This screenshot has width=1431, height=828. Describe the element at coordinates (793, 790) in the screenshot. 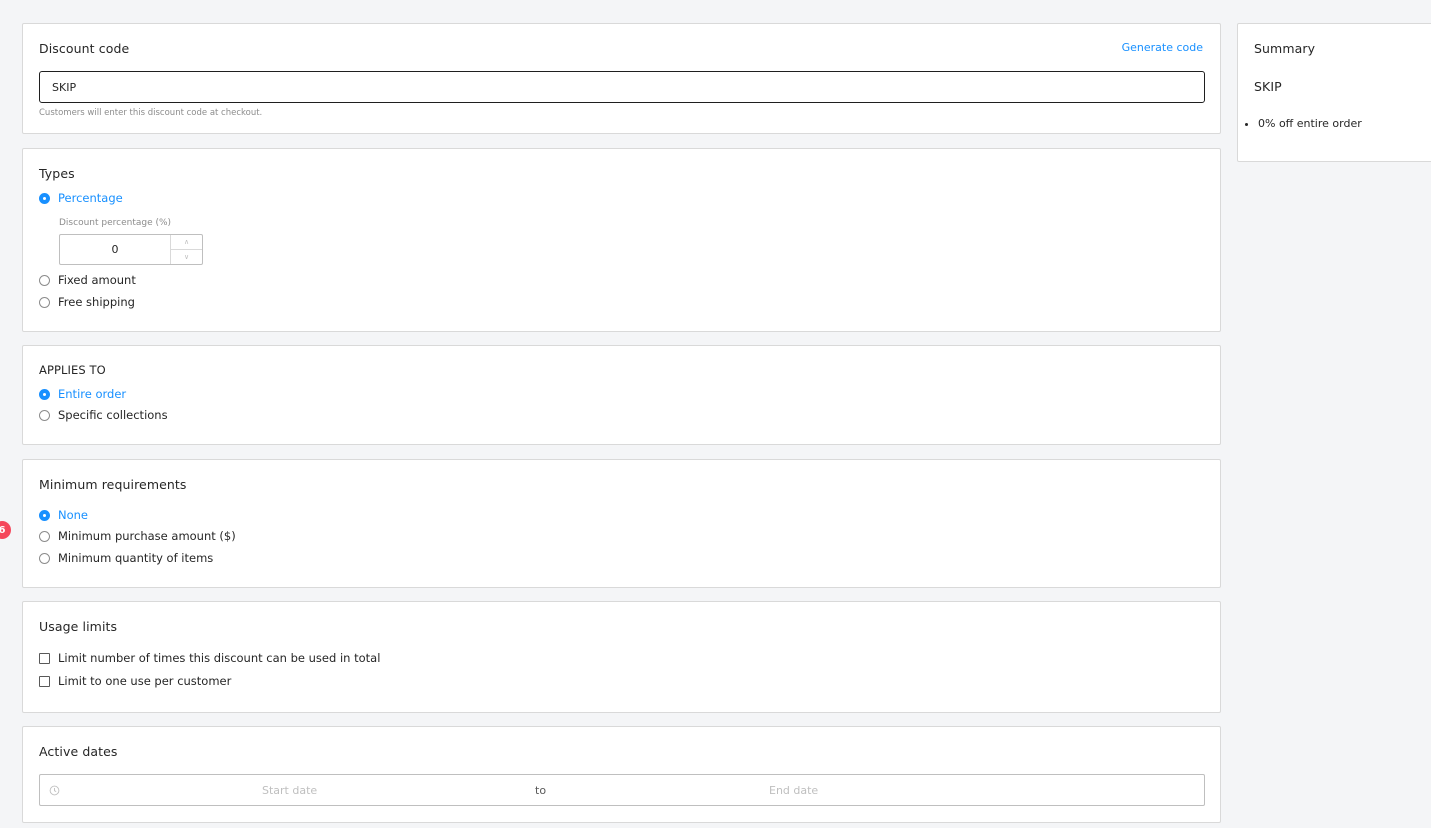

I see `end-date-input: End date` at that location.